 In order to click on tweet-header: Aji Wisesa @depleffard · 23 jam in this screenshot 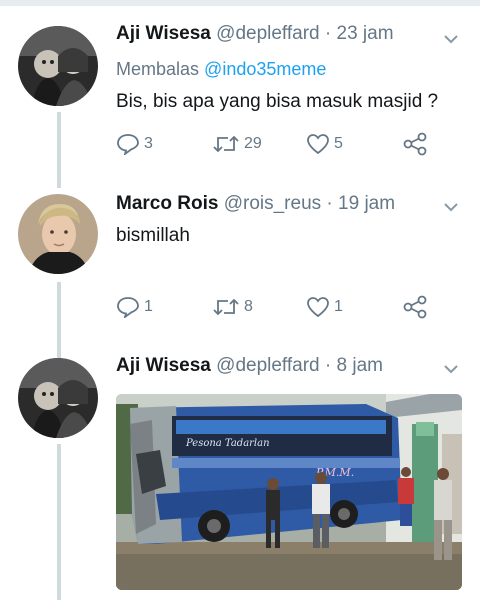, I will do `click(255, 34)`.